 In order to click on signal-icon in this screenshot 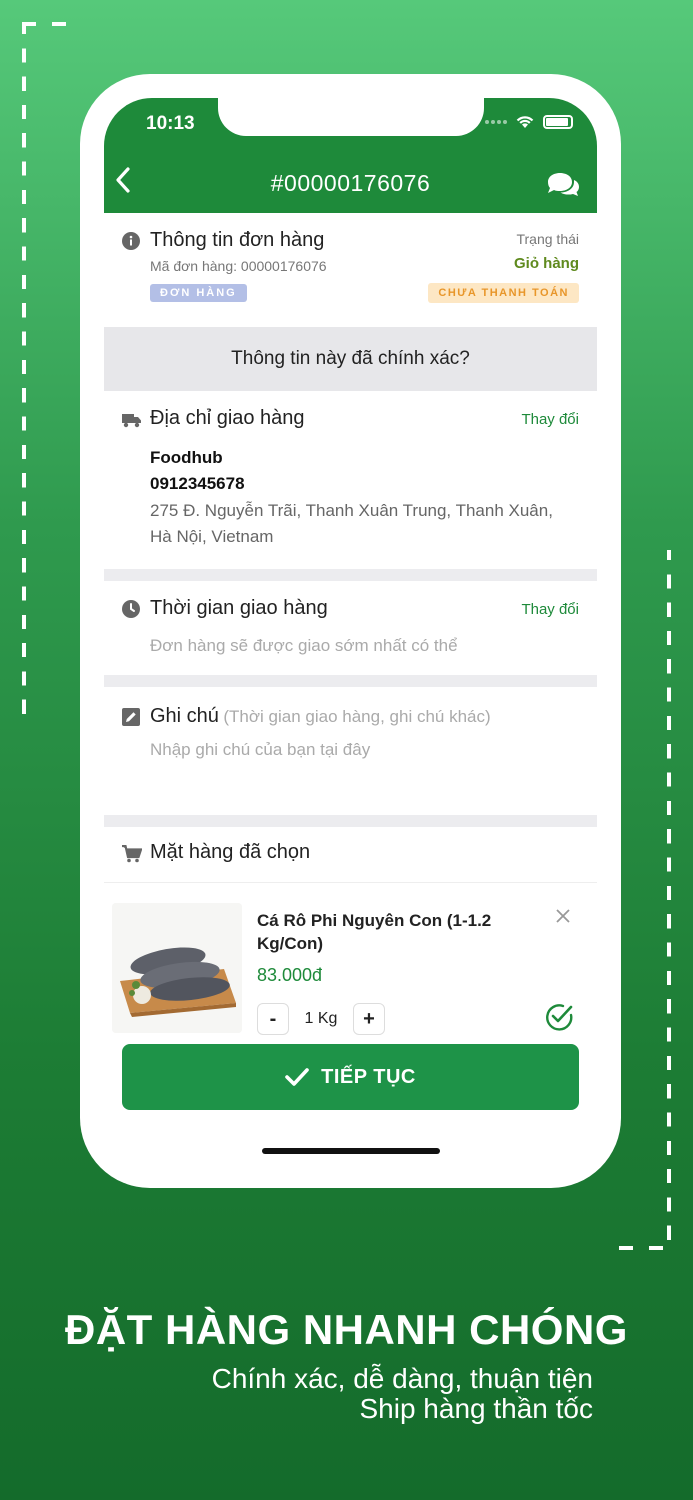, I will do `click(496, 121)`.